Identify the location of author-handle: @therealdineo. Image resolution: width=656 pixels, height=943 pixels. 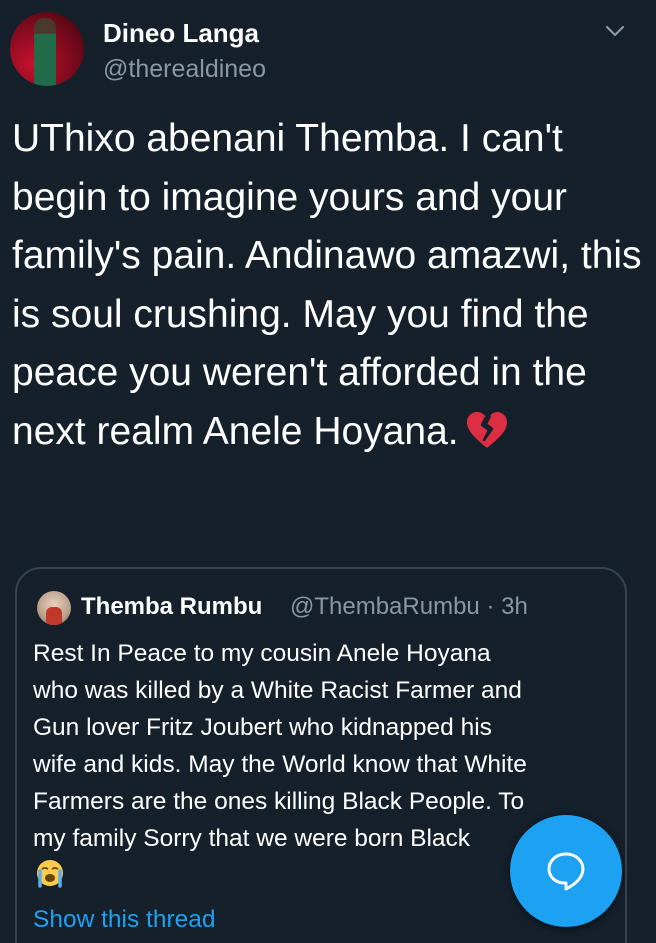
(184, 69).